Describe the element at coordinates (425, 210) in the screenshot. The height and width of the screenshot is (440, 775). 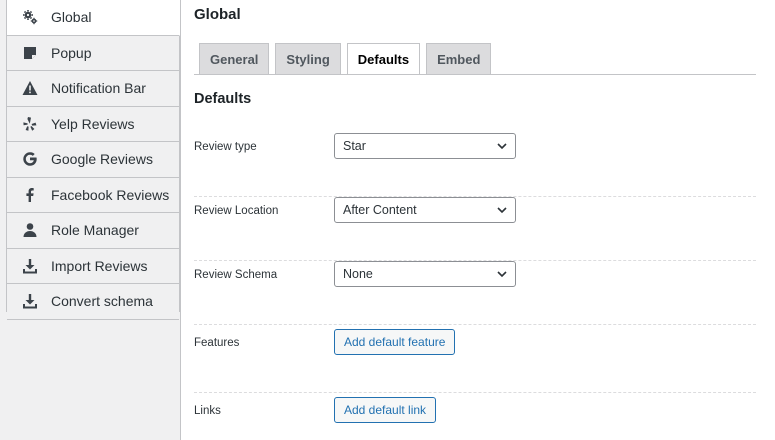
I see `review-location-select: After Content` at that location.